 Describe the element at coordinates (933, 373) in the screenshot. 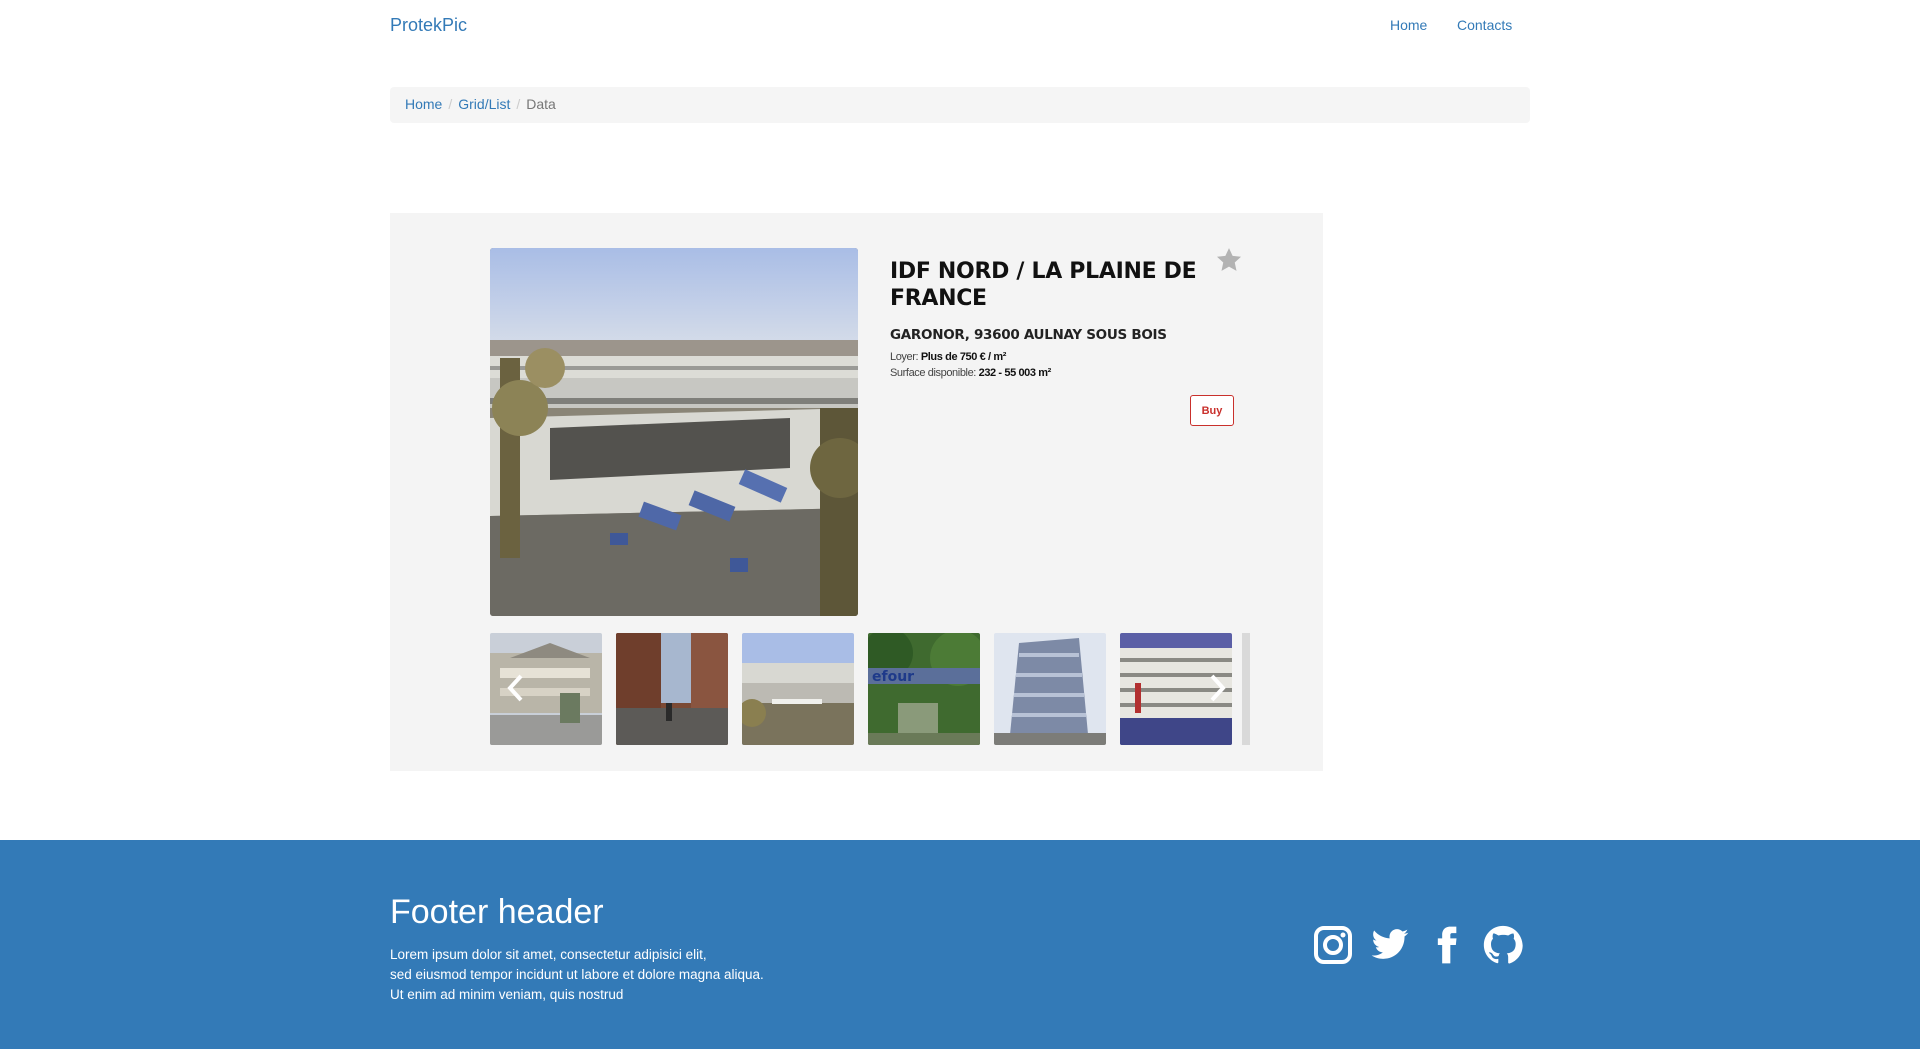

I see `surface-label: Surface disponible:` at that location.